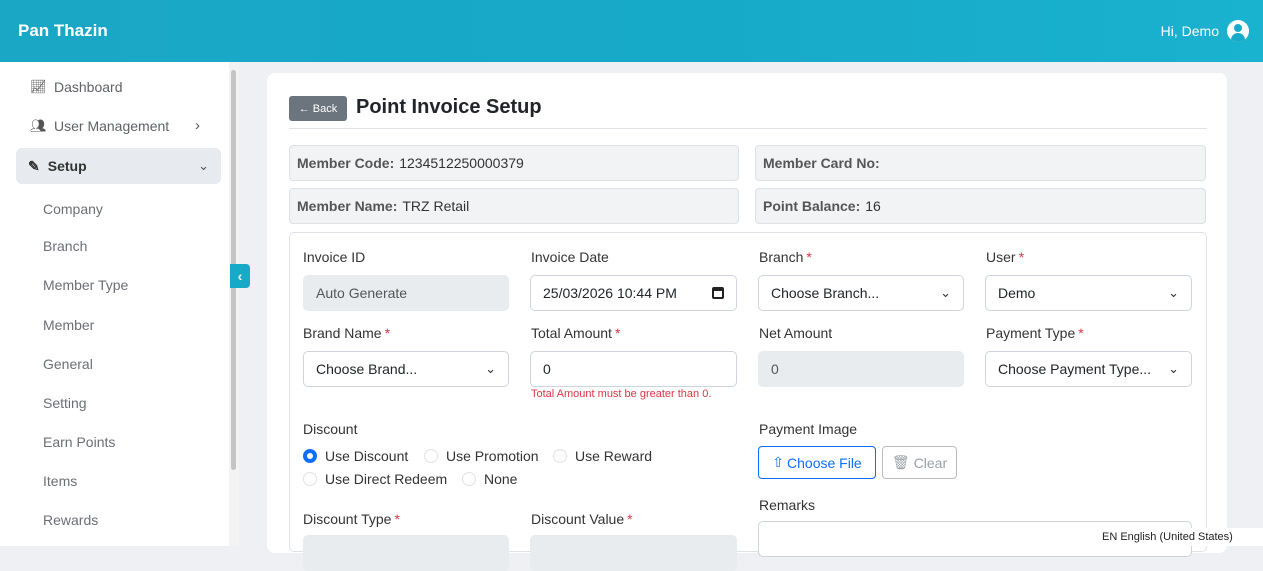 The height and width of the screenshot is (571, 1263). I want to click on branch-label-text: Branch, so click(781, 257).